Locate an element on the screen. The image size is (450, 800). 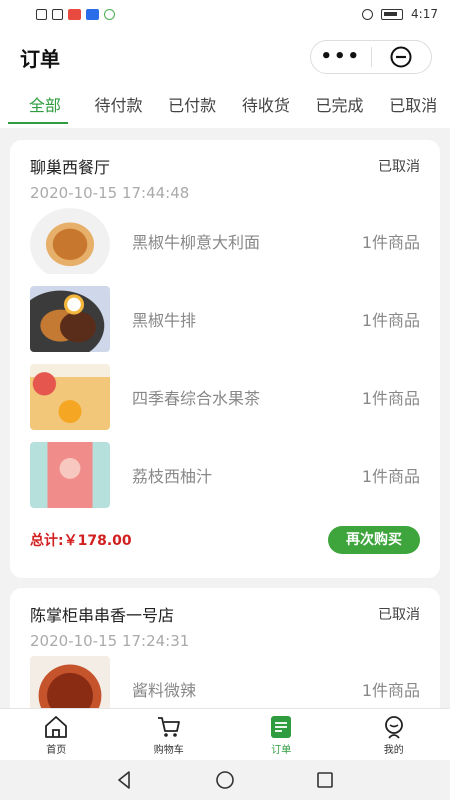
nav-label: 购物车 is located at coordinates (168, 750).